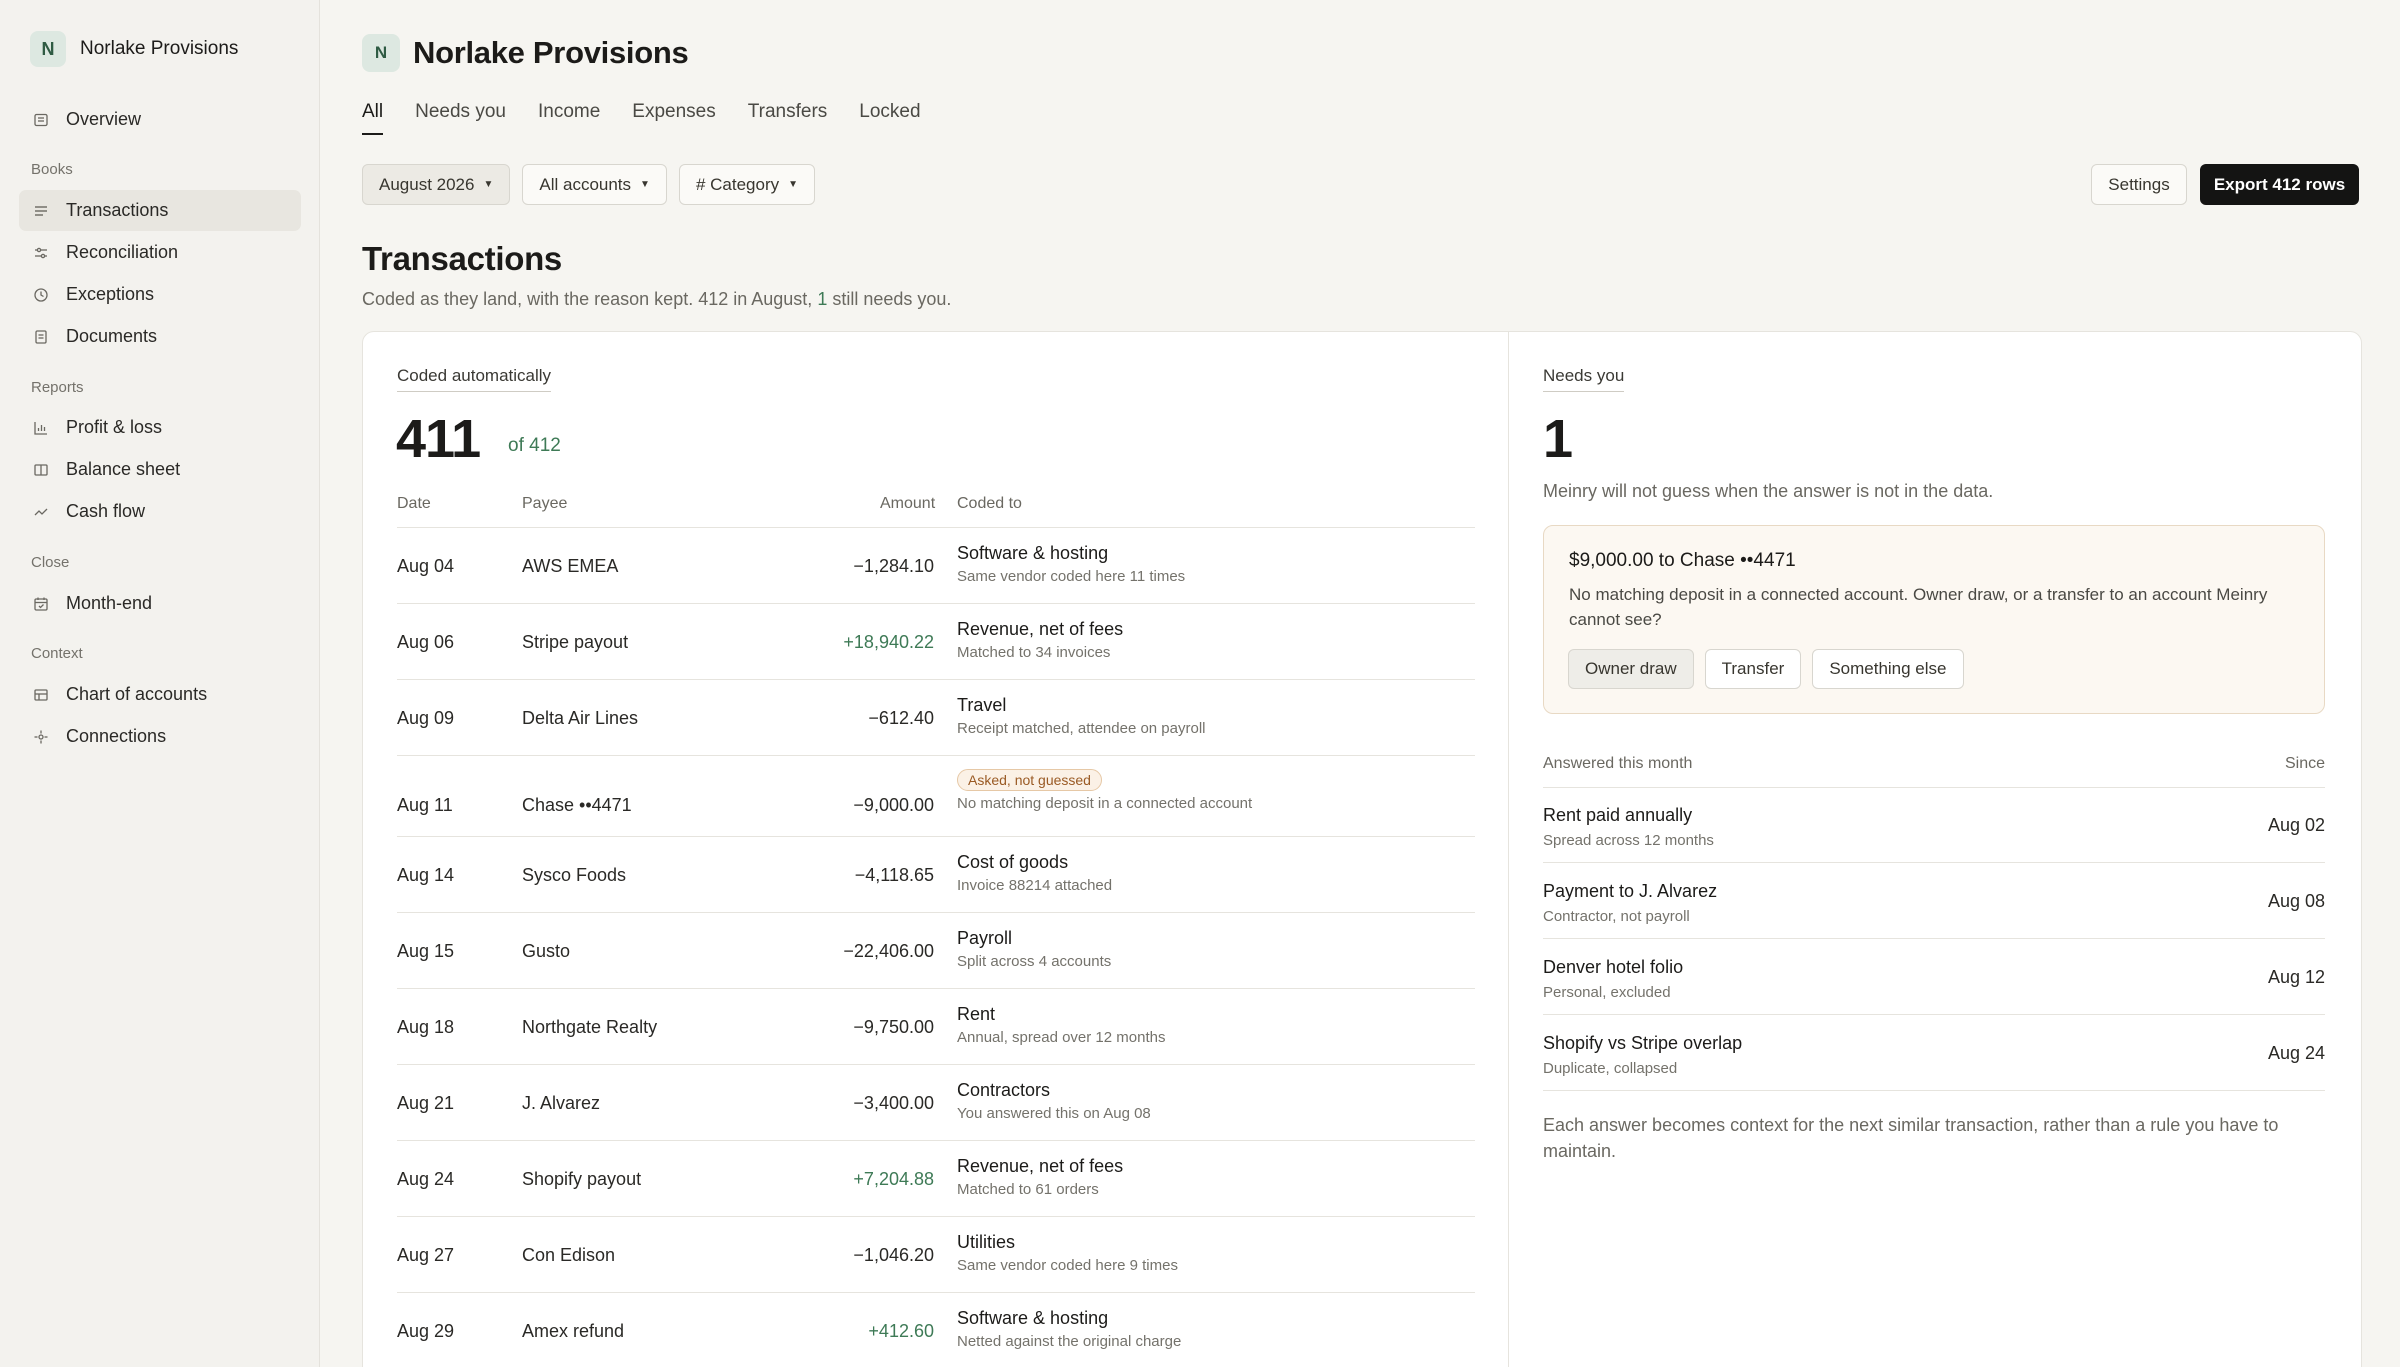  Describe the element at coordinates (1034, 652) in the screenshot. I see `row-reason: Matched to 34 invoices` at that location.